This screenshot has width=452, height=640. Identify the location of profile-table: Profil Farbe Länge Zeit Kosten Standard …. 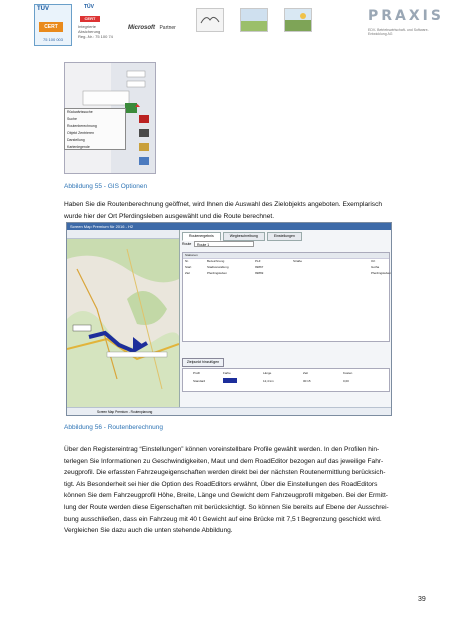
(286, 380).